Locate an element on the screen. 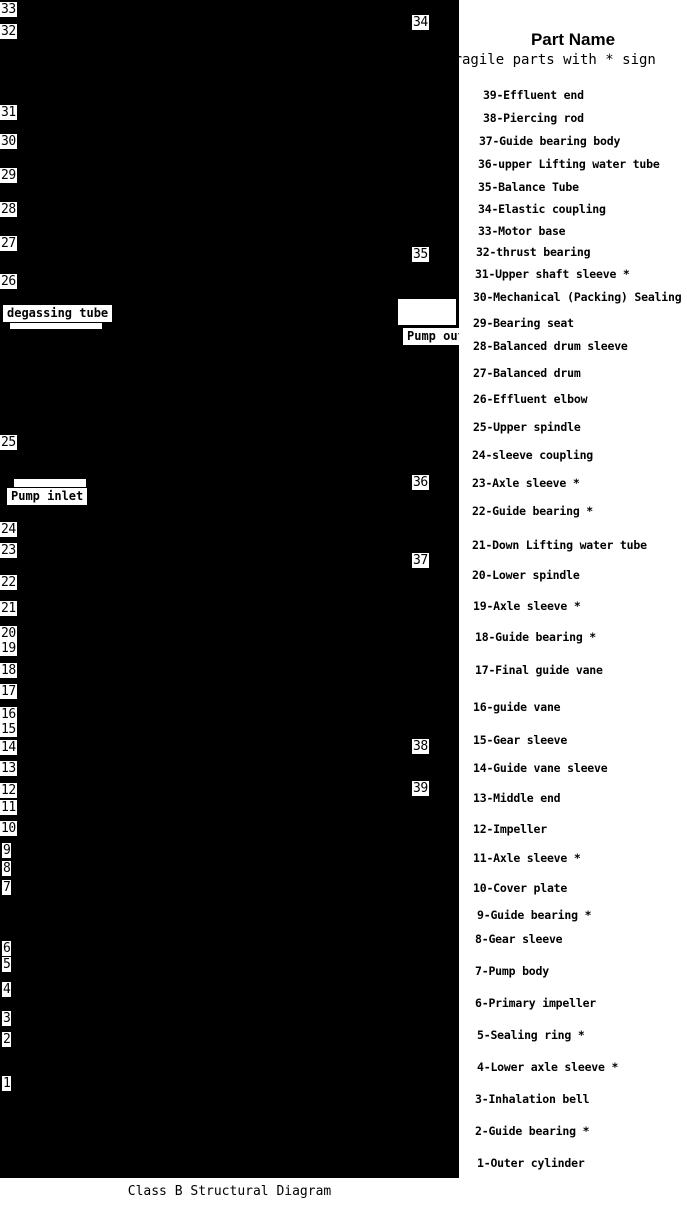 The width and height of the screenshot is (687, 1210). callout-number-26: 26 is located at coordinates (8, 281).